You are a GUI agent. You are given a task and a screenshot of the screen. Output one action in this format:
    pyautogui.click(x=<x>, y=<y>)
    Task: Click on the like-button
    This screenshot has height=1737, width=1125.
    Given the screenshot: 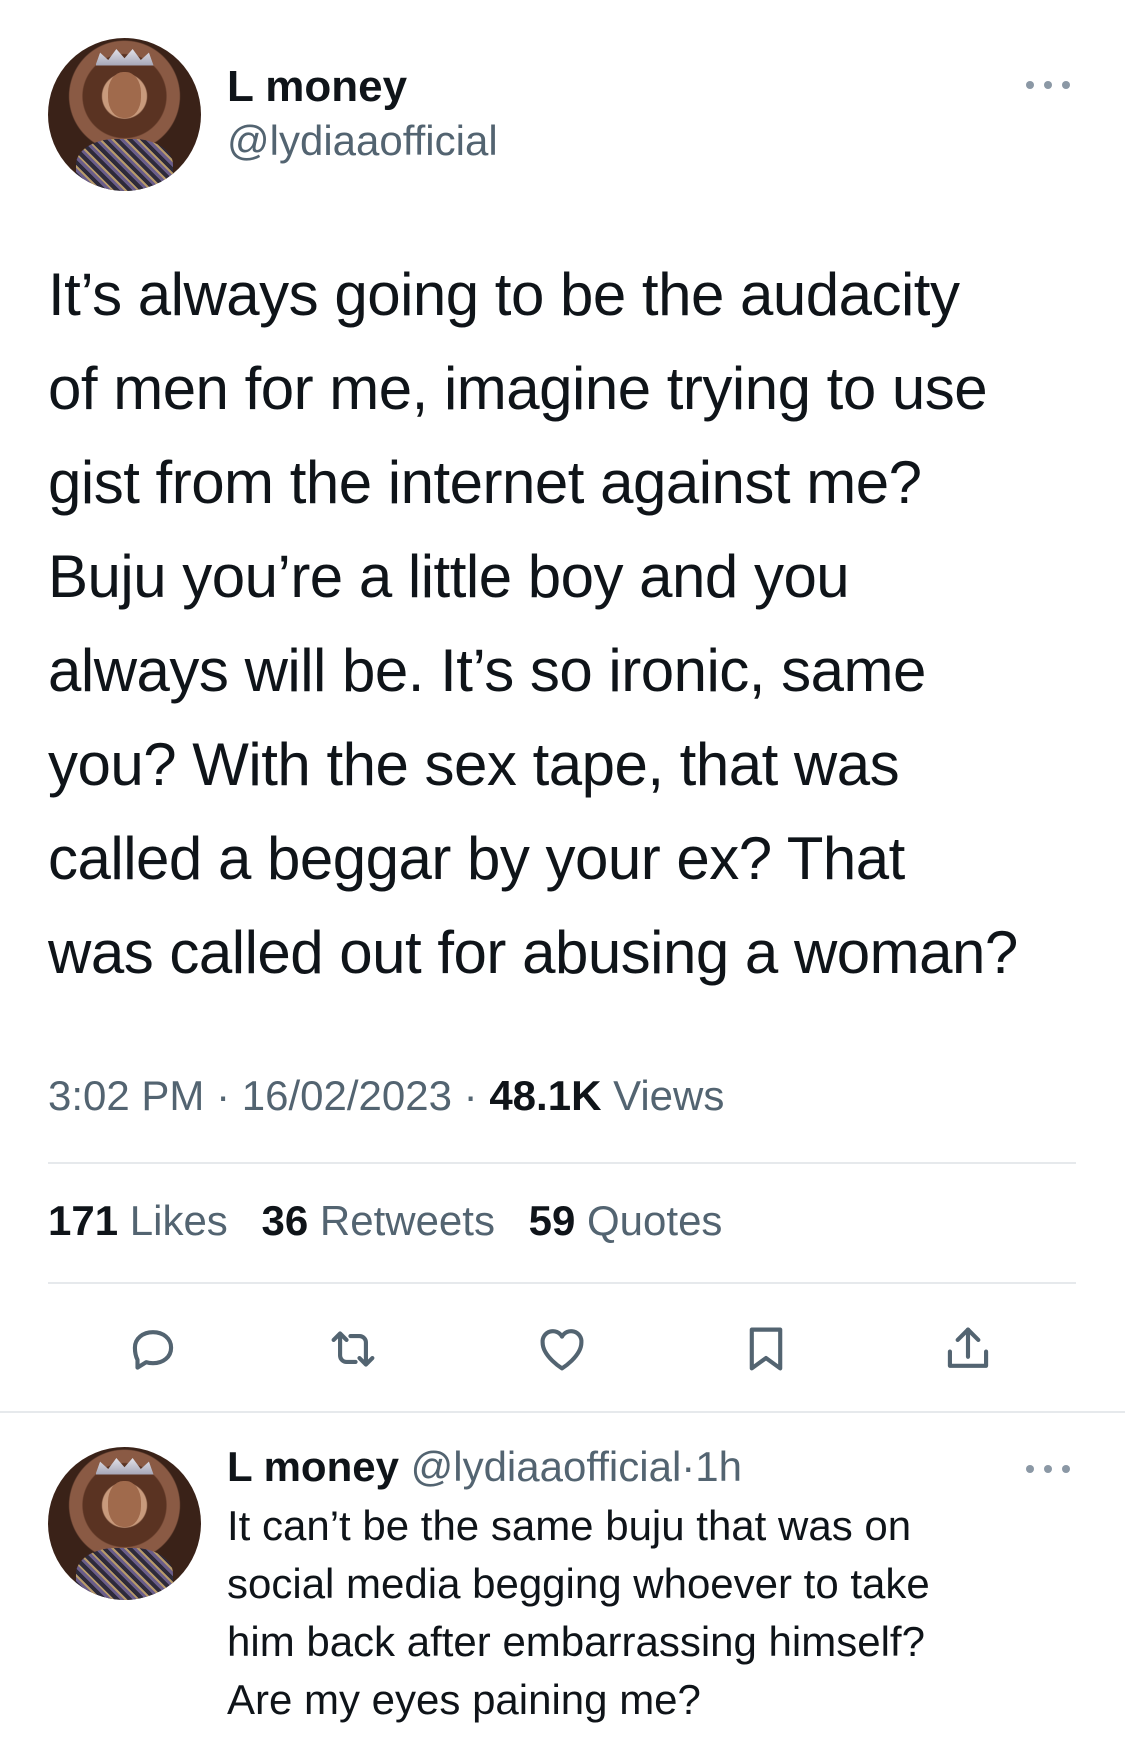 What is the action you would take?
    pyautogui.click(x=562, y=1349)
    